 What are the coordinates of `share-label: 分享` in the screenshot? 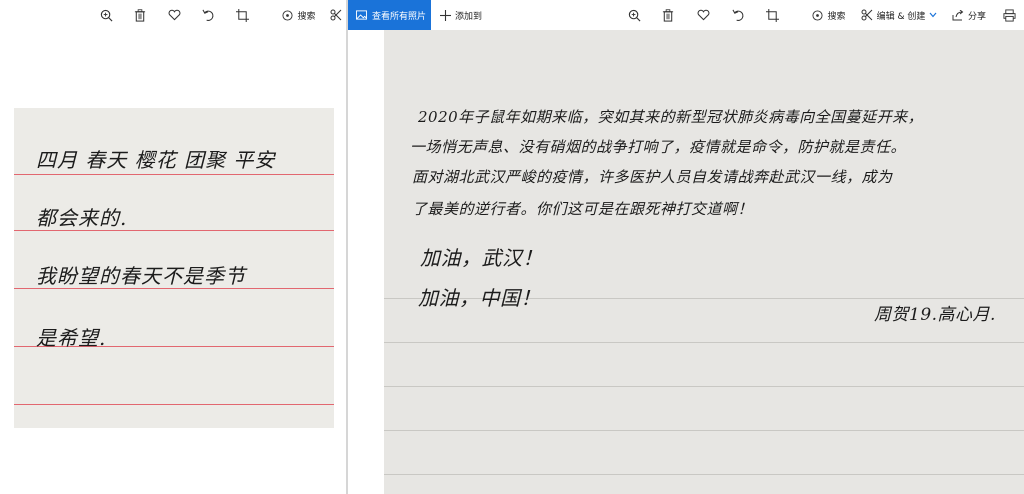 It's located at (976, 16).